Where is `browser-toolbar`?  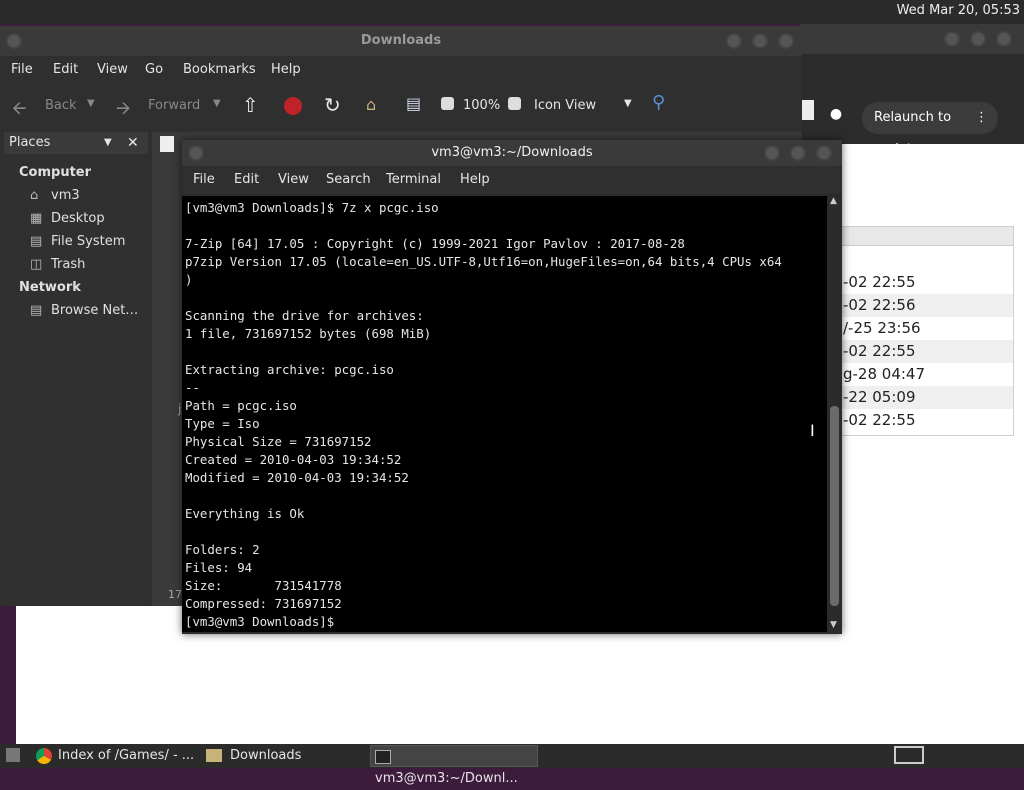
browser-toolbar is located at coordinates (912, 99).